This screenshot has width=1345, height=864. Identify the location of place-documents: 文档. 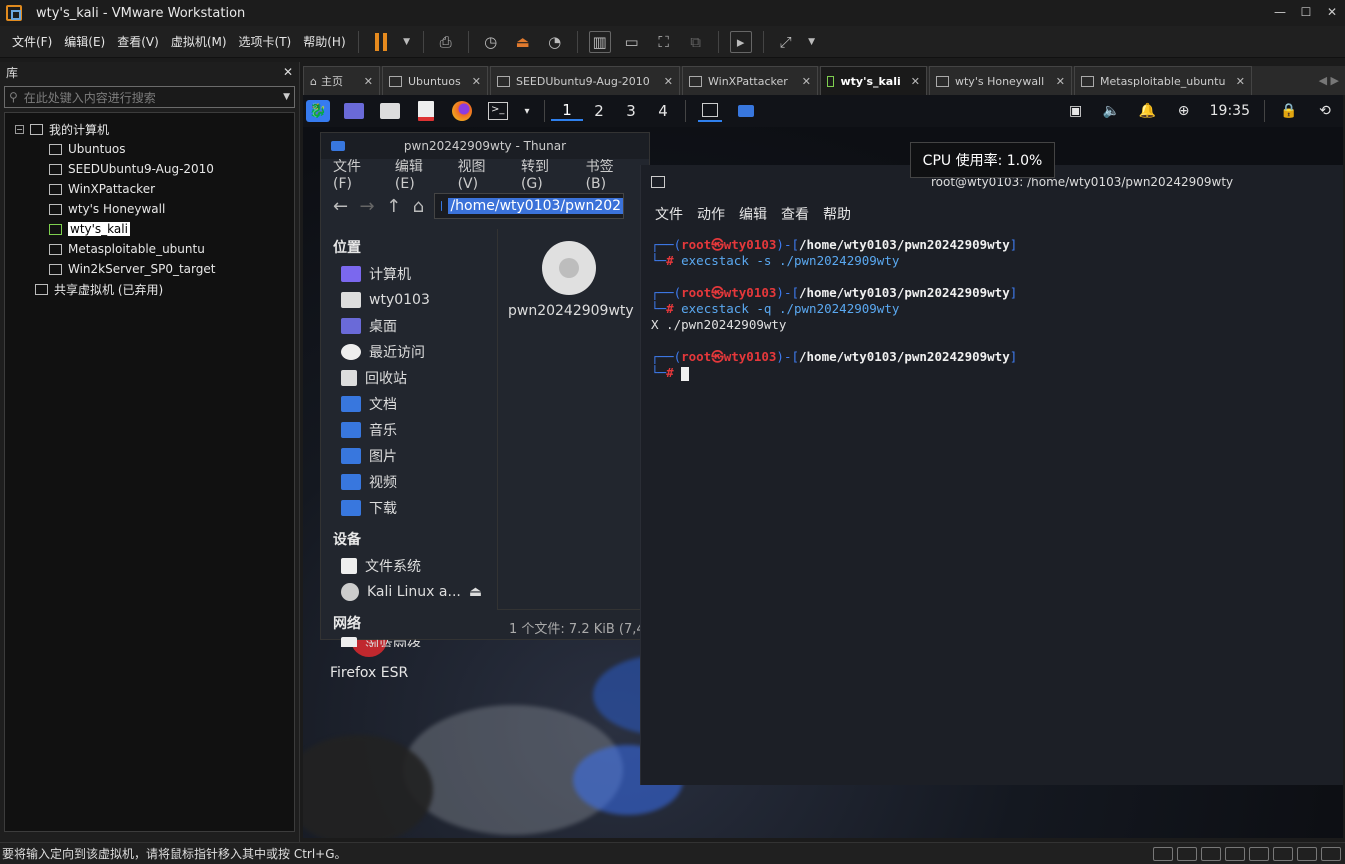
(408, 404).